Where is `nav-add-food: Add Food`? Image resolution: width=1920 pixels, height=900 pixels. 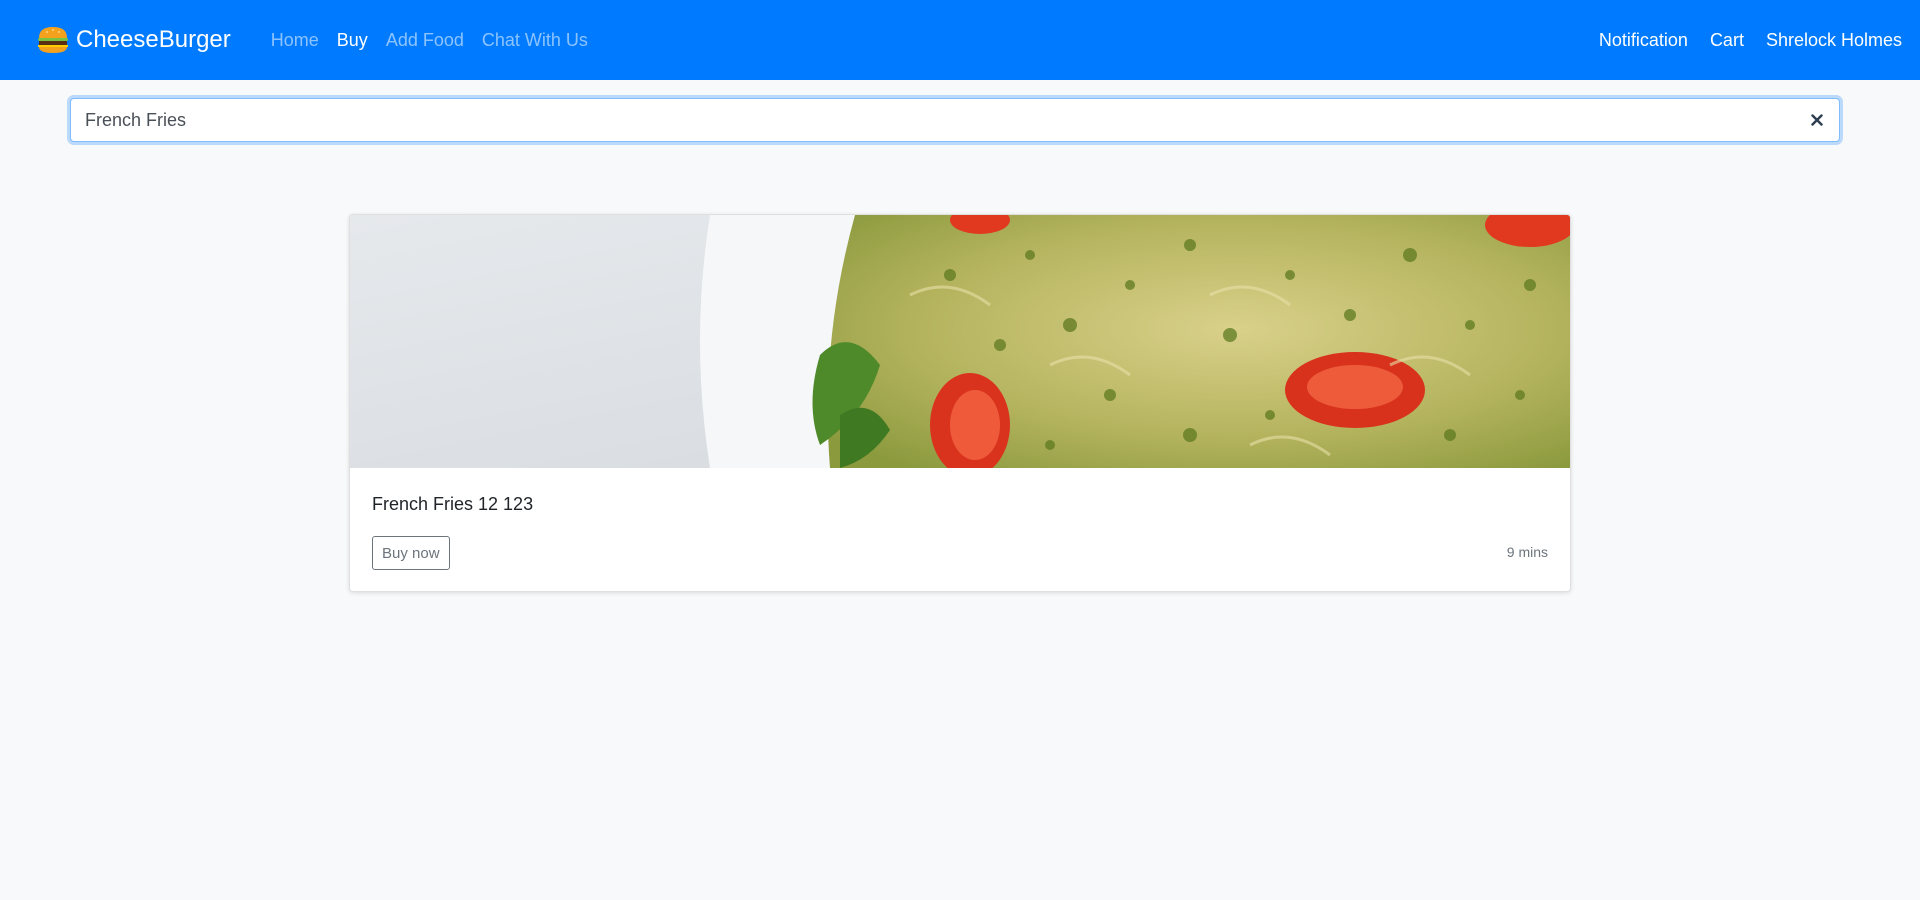 nav-add-food: Add Food is located at coordinates (425, 40).